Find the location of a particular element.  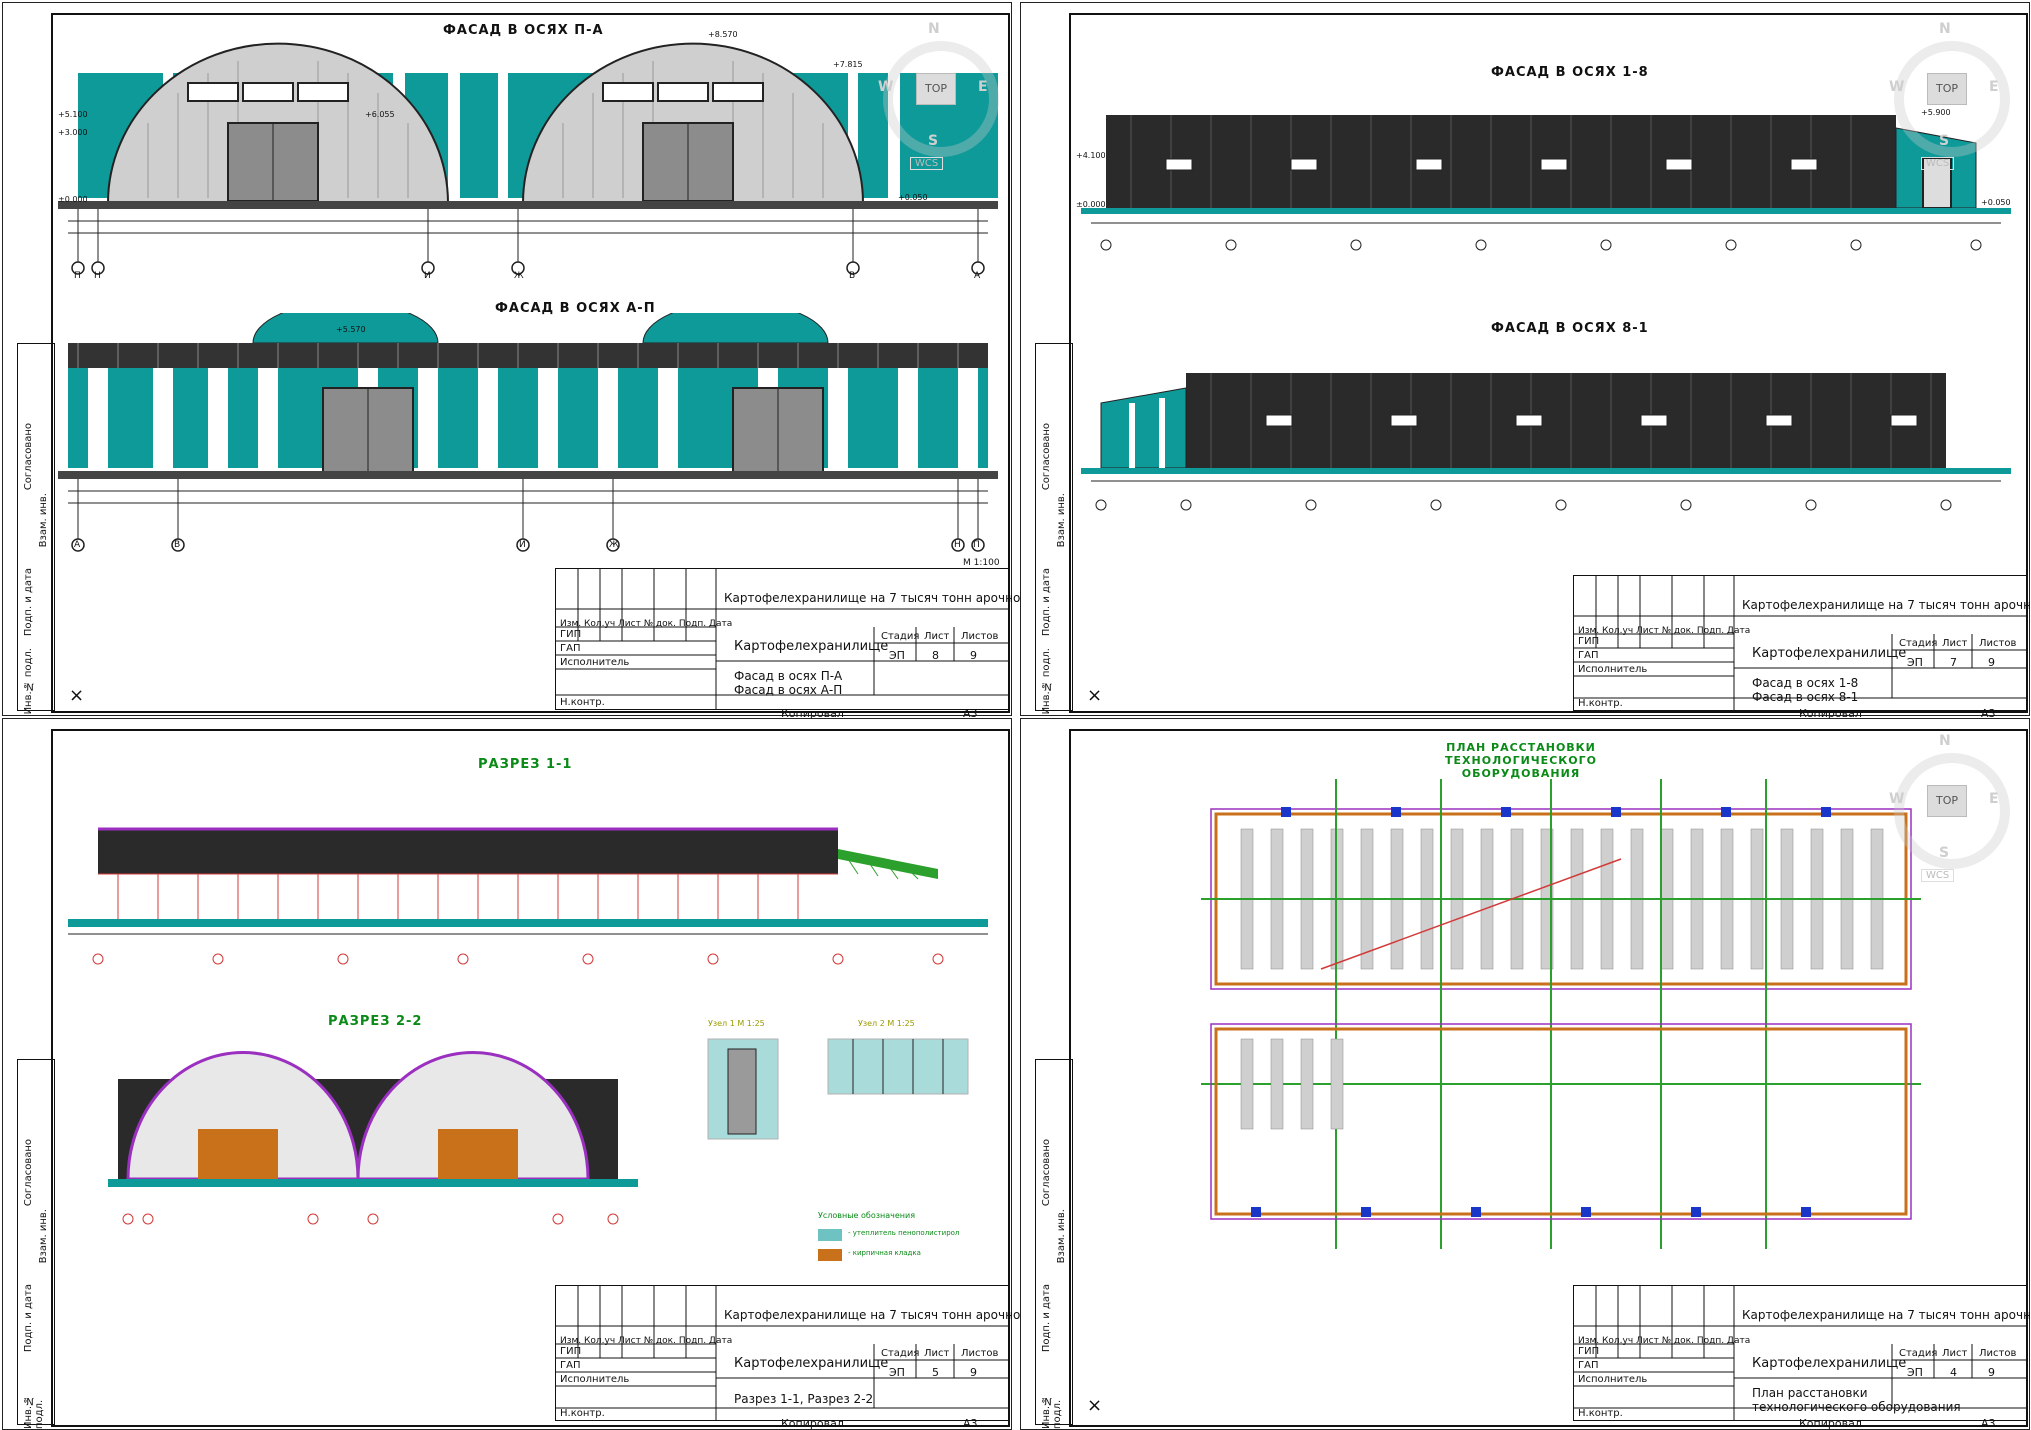

sheet-value: 5 is located at coordinates (935, 1372).